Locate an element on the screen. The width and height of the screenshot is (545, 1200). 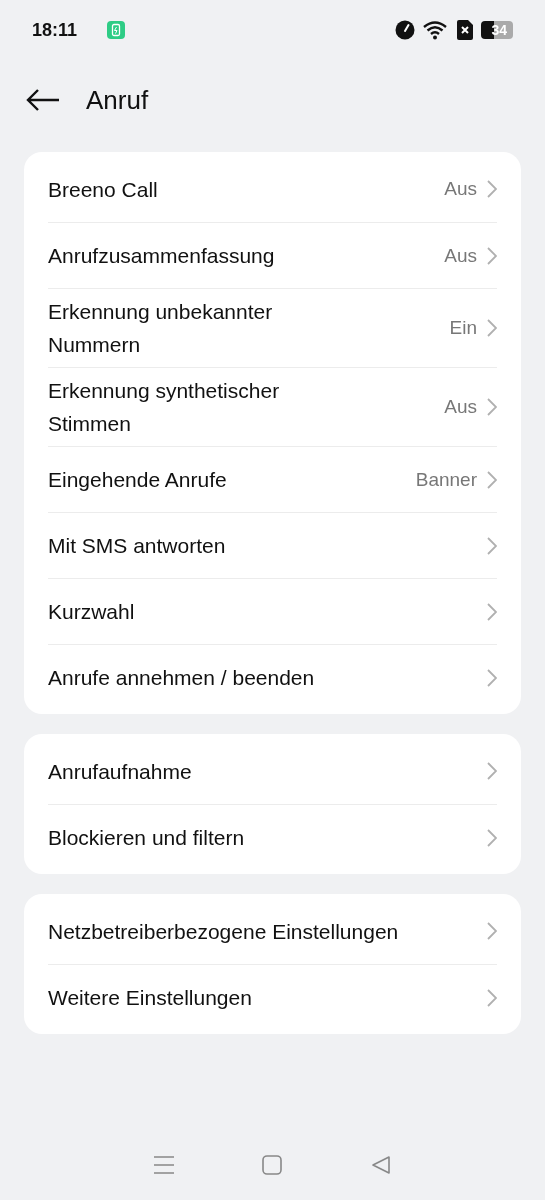
settings-item: Kurzwahl is located at coordinates (272, 611).